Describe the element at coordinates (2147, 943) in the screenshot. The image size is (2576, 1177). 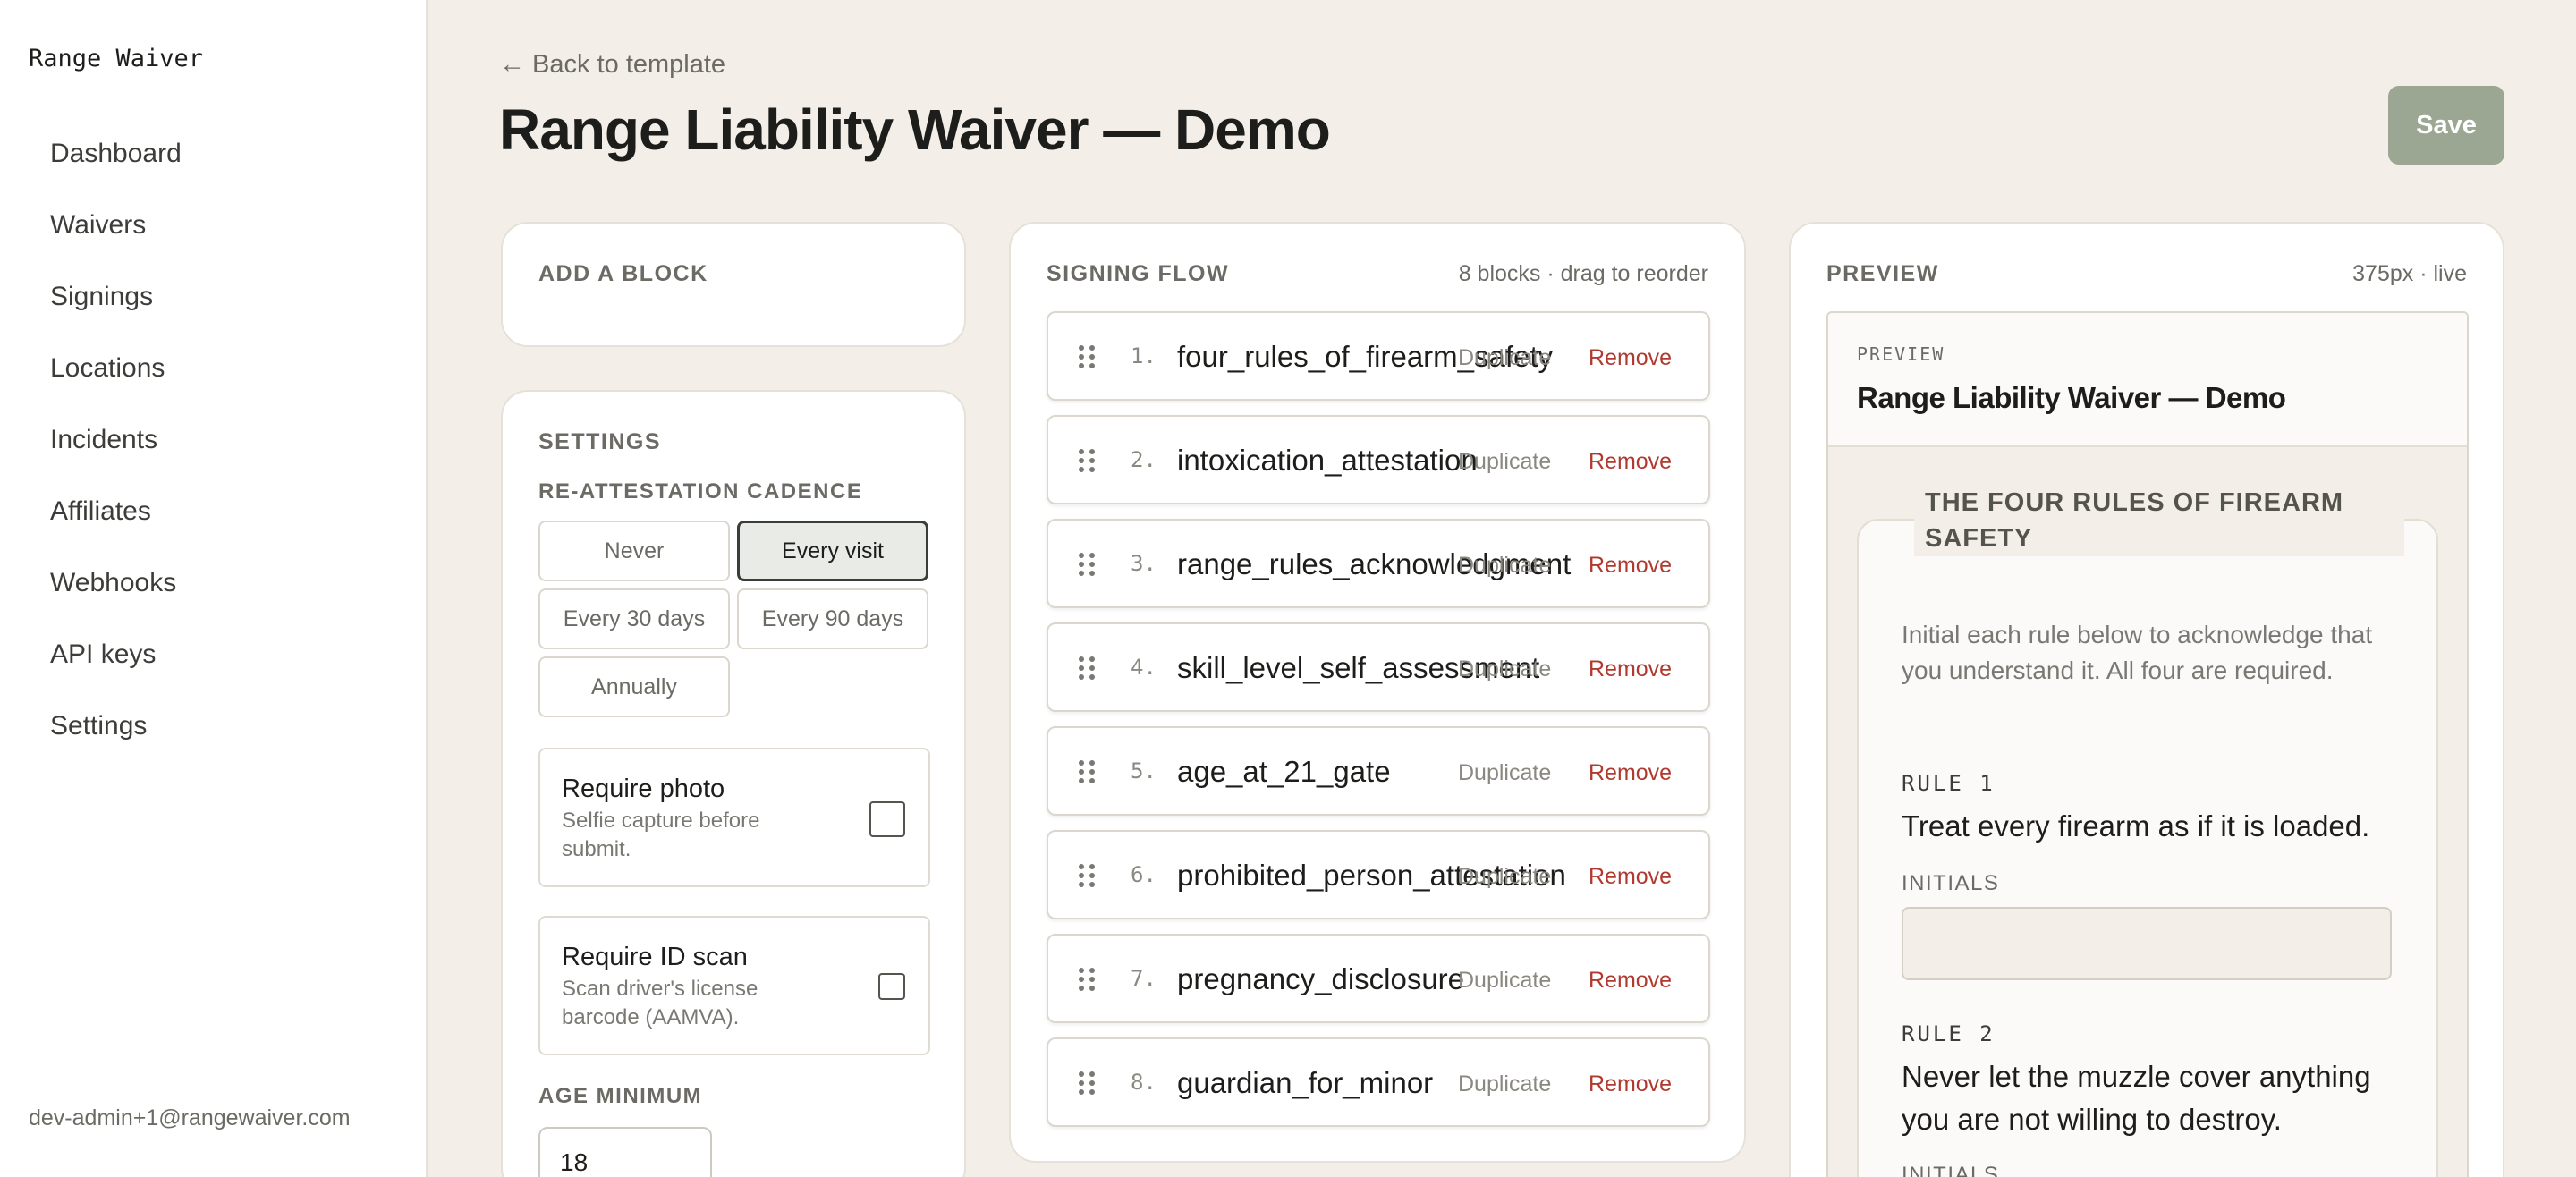
I see `initials-input` at that location.